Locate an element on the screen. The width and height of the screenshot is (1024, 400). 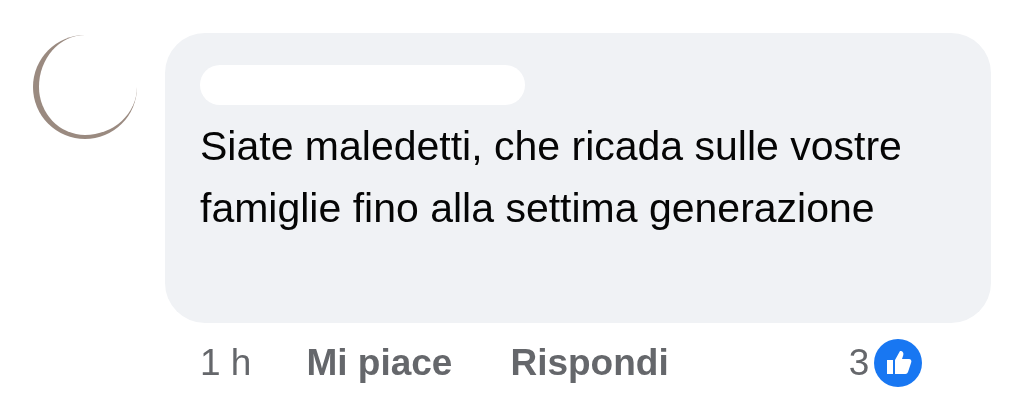
thumbs-up-icon is located at coordinates (898, 362).